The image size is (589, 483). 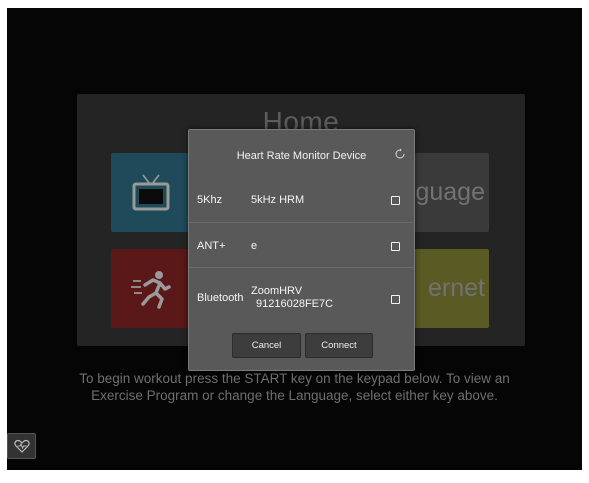 I want to click on device-row-bluetooth: Bluetooth ZoomHRV 91216028FE7C, so click(x=301, y=295).